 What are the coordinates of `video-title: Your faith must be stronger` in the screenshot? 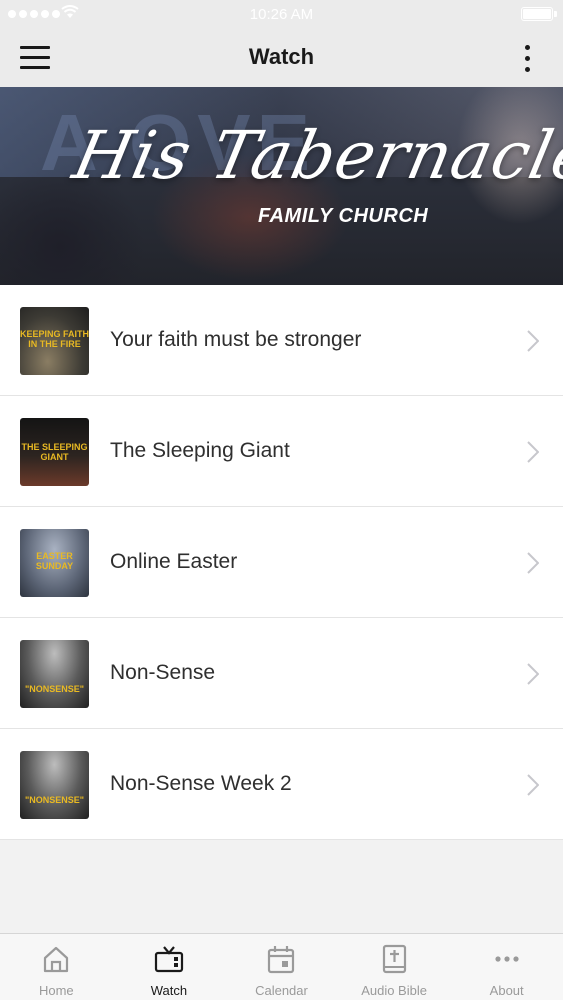 It's located at (236, 339).